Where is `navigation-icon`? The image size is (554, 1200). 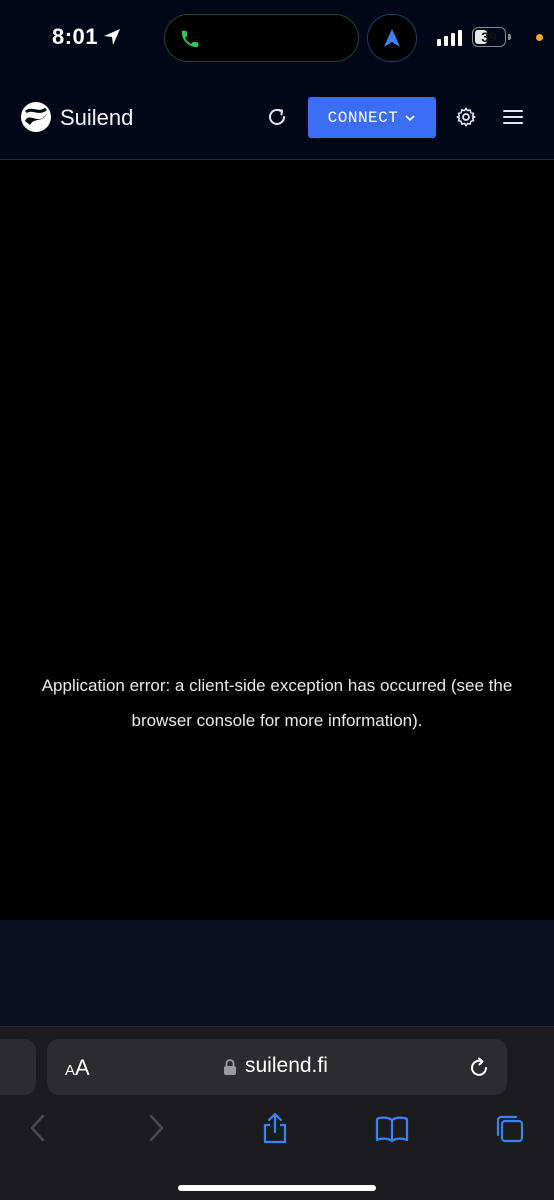
navigation-icon is located at coordinates (392, 38).